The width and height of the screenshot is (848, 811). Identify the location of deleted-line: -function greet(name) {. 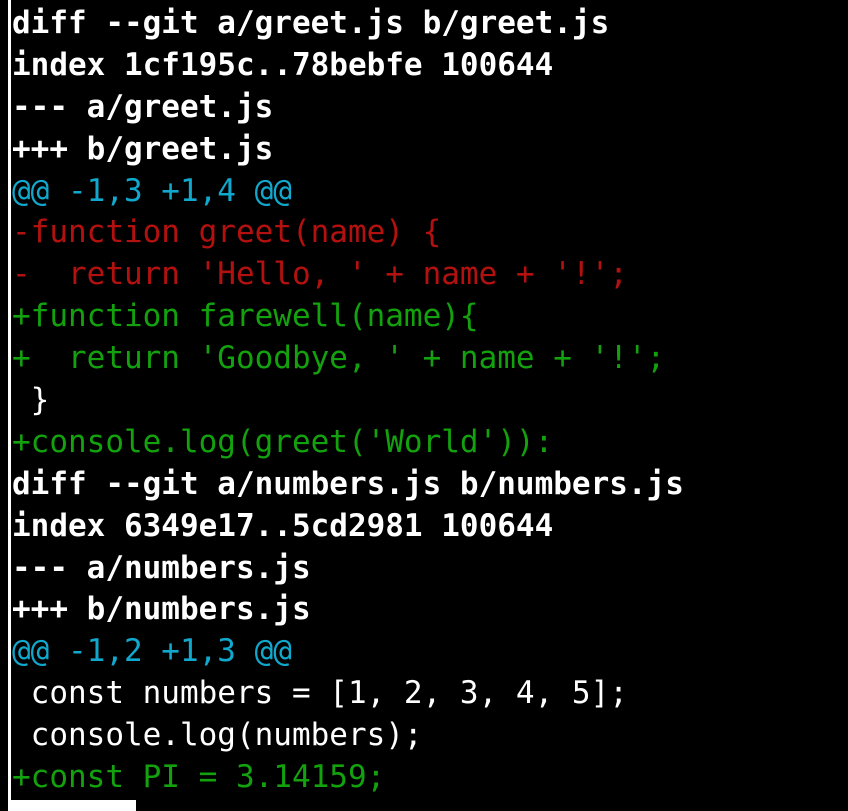
(227, 232).